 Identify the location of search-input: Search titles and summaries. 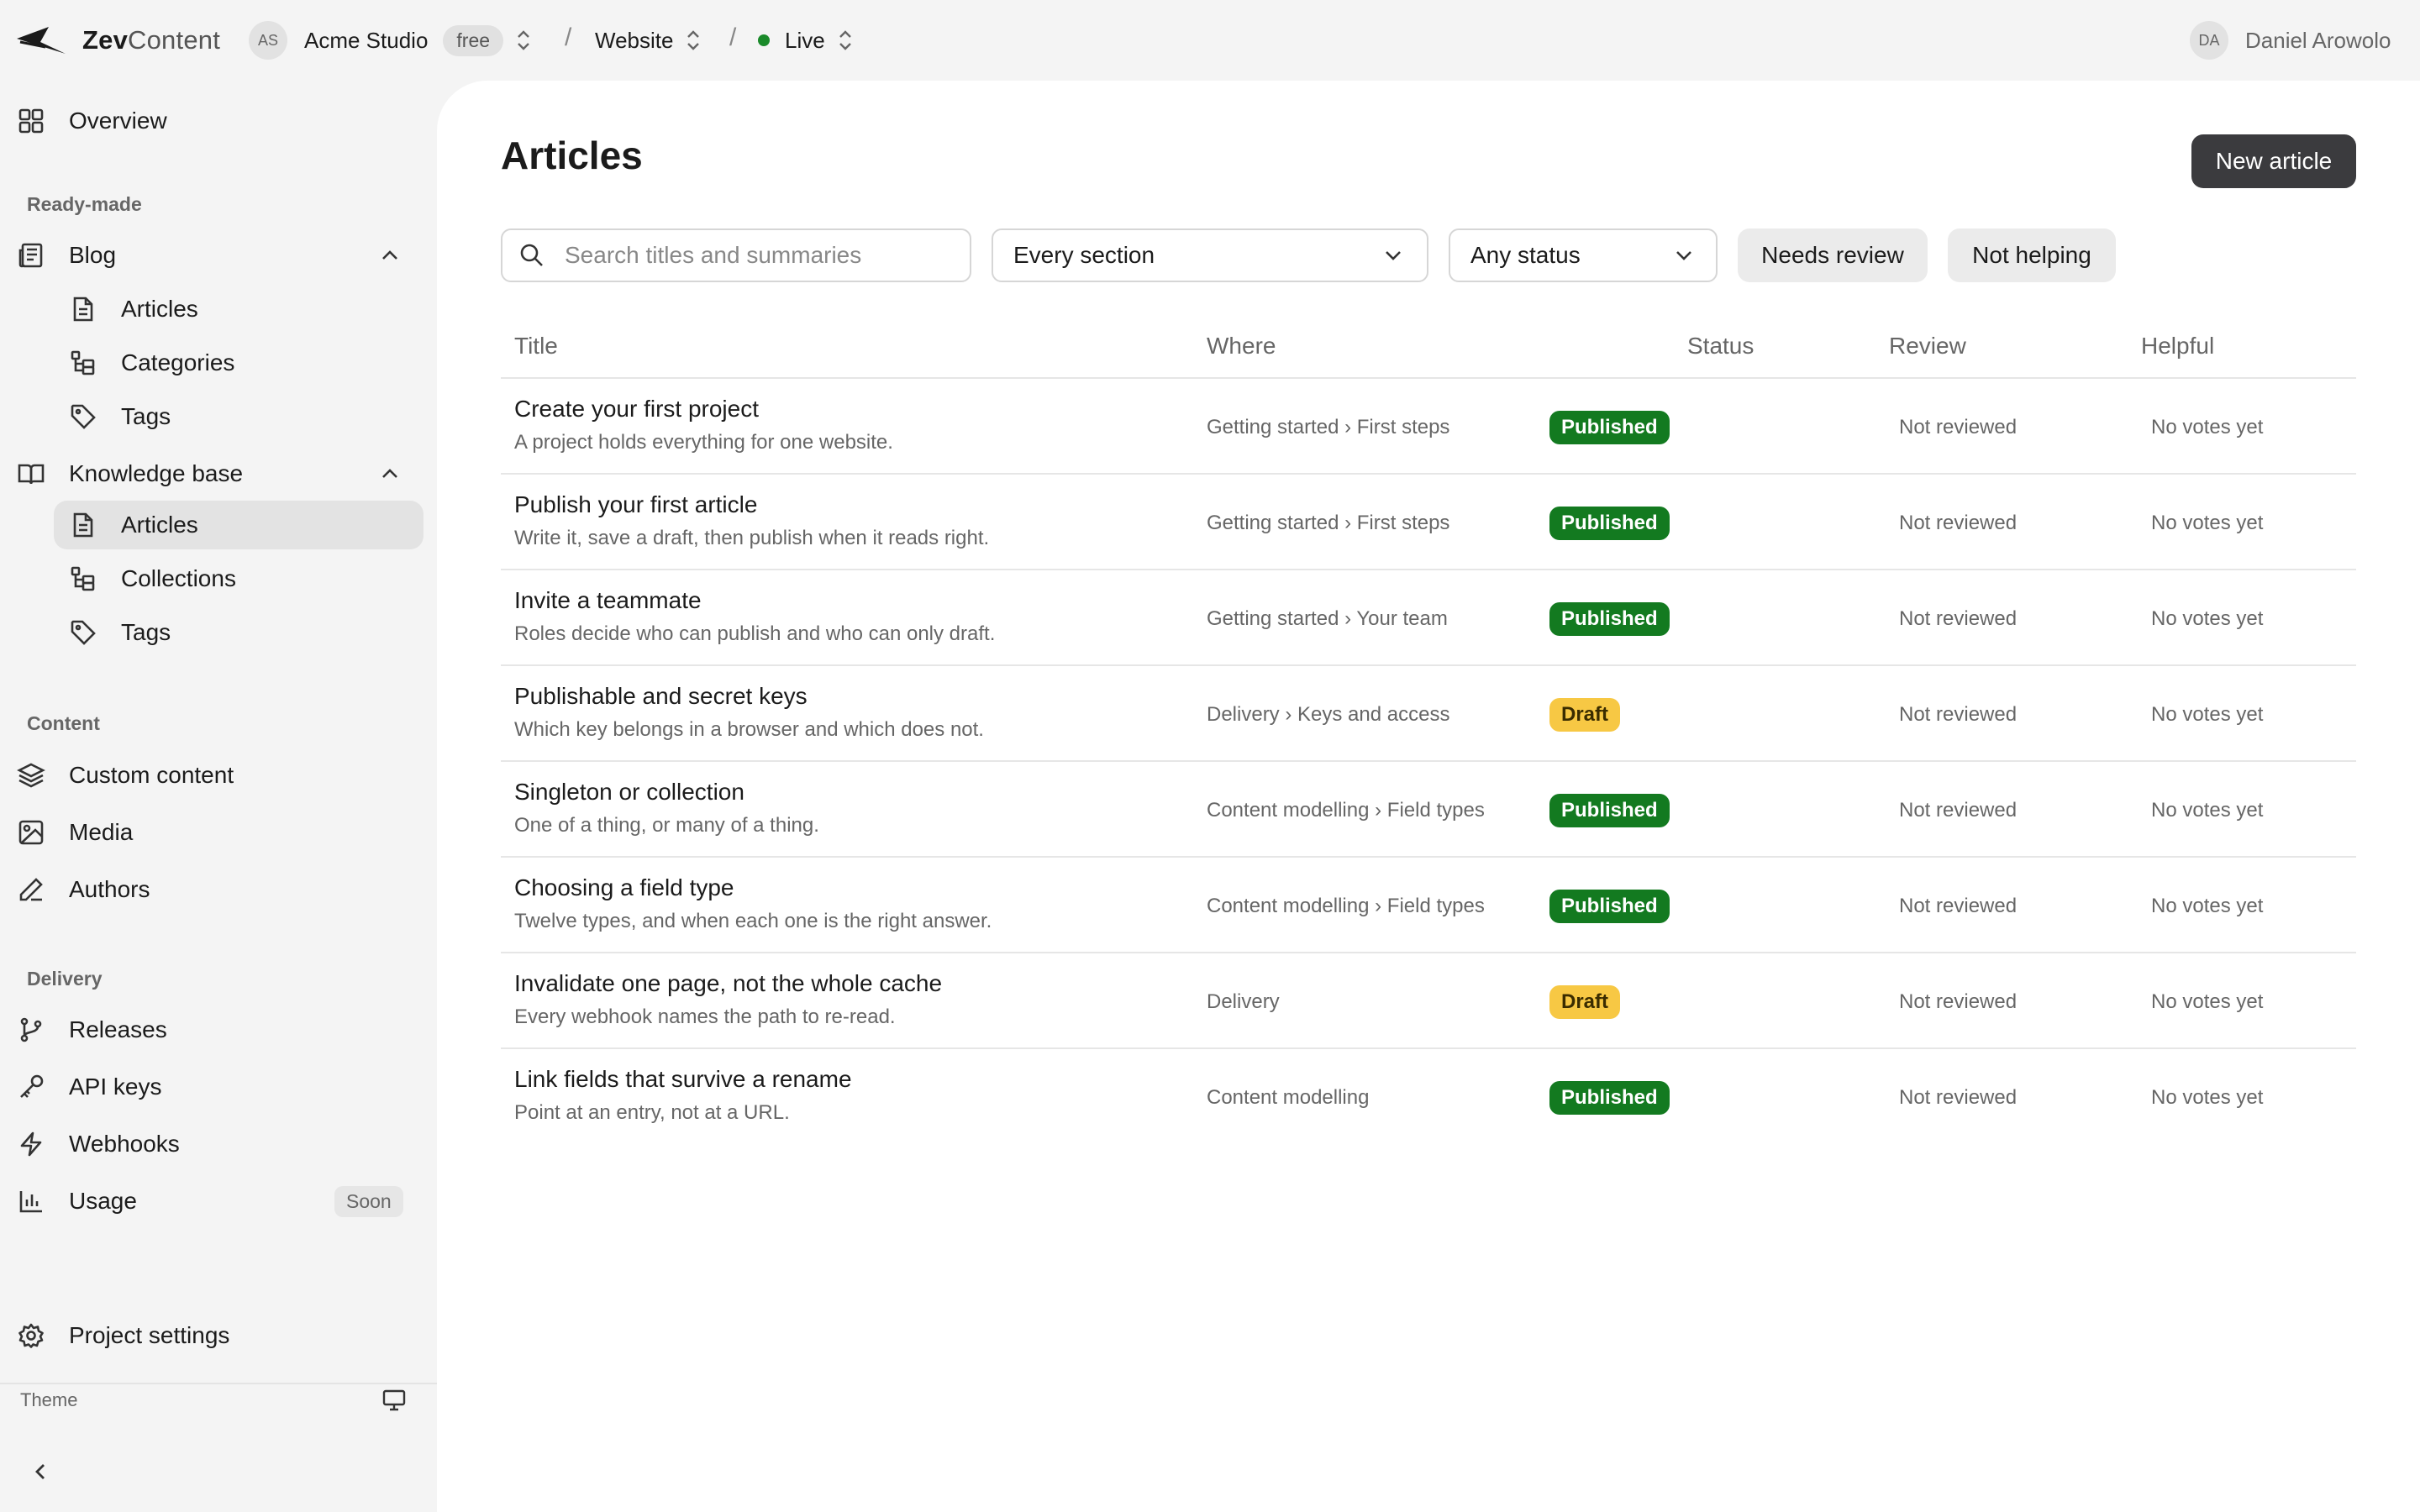
(736, 255).